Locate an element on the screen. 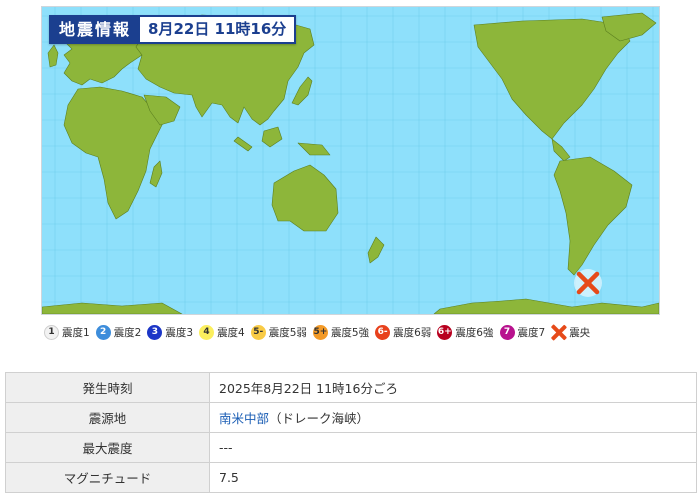 The width and height of the screenshot is (700, 499). legend-label: 震度2 is located at coordinates (127, 332).